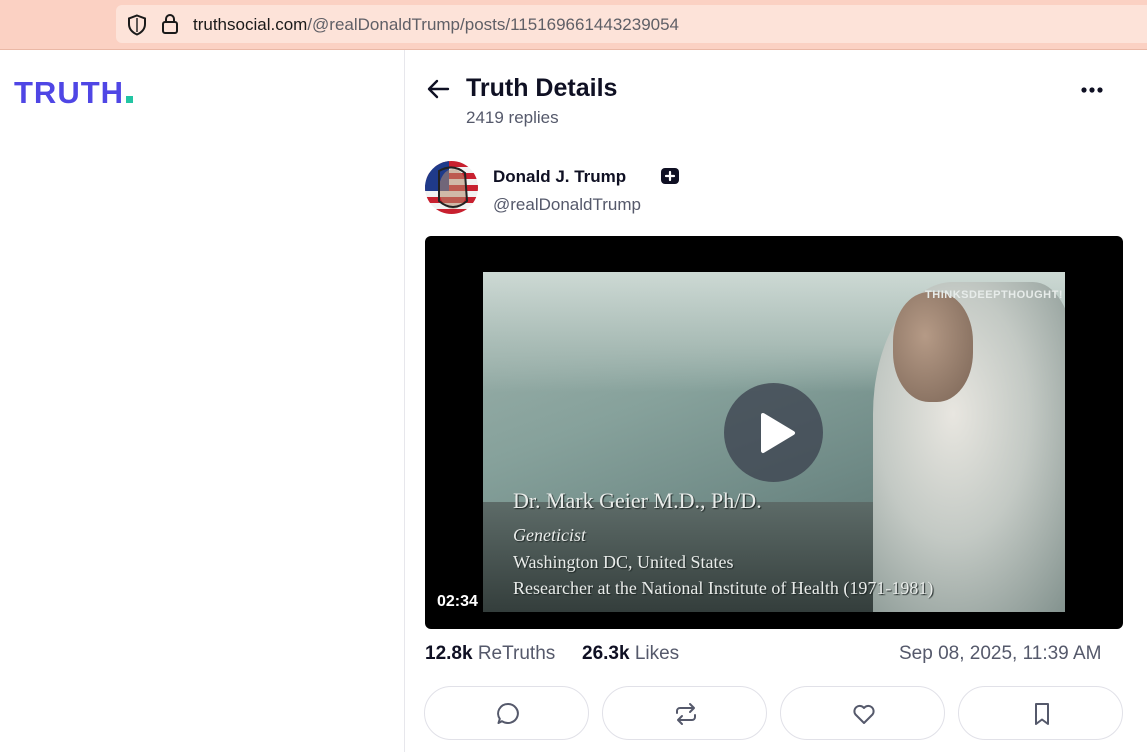  Describe the element at coordinates (516, 653) in the screenshot. I see `retruths-label: ReTruths` at that location.